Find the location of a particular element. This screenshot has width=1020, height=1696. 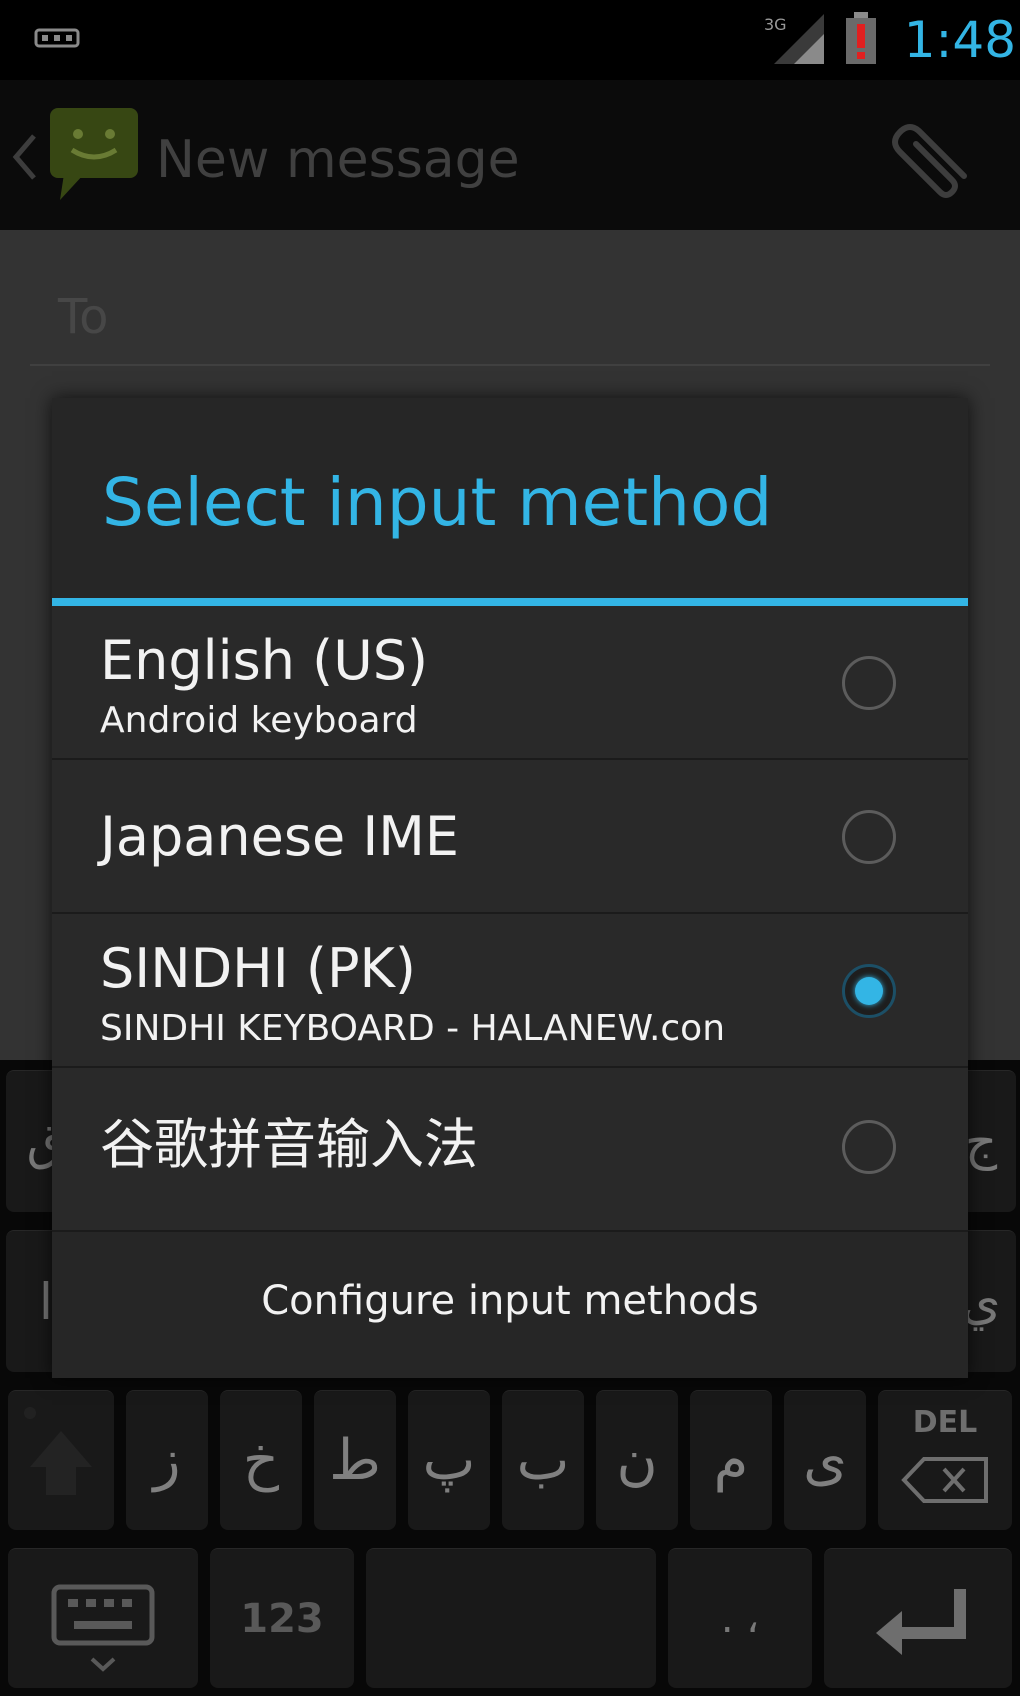

option-label: 谷歌拼音输入法 is located at coordinates (289, 1144).